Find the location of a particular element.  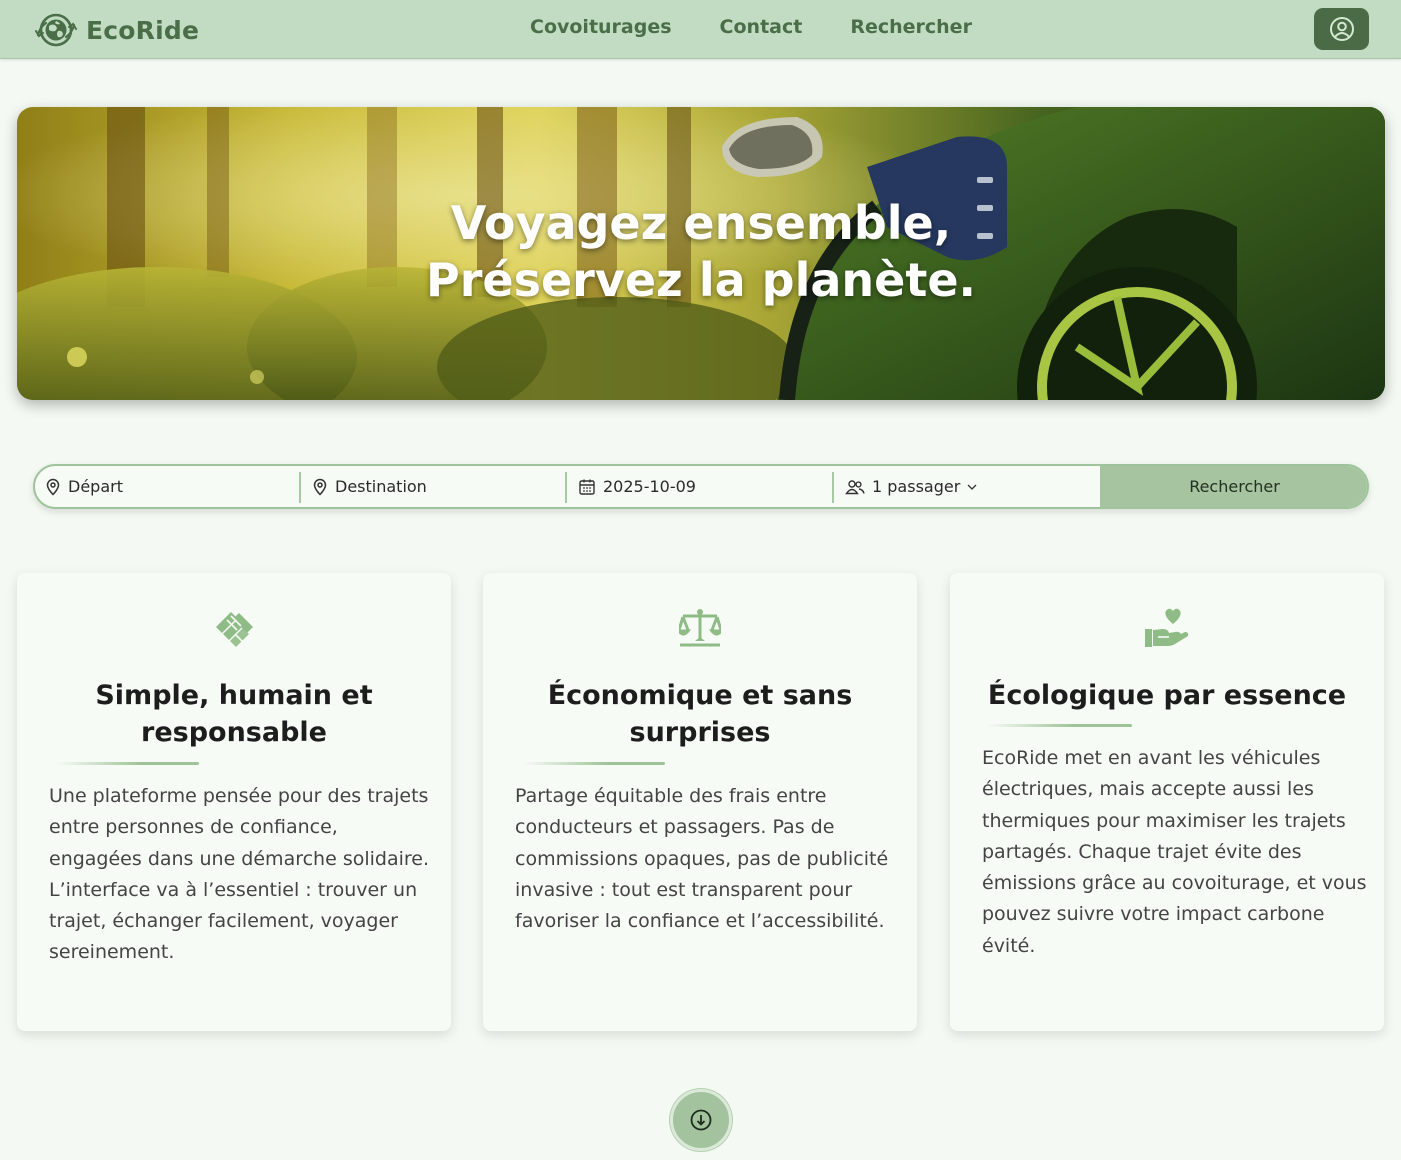

user-account-button is located at coordinates (1341, 29).